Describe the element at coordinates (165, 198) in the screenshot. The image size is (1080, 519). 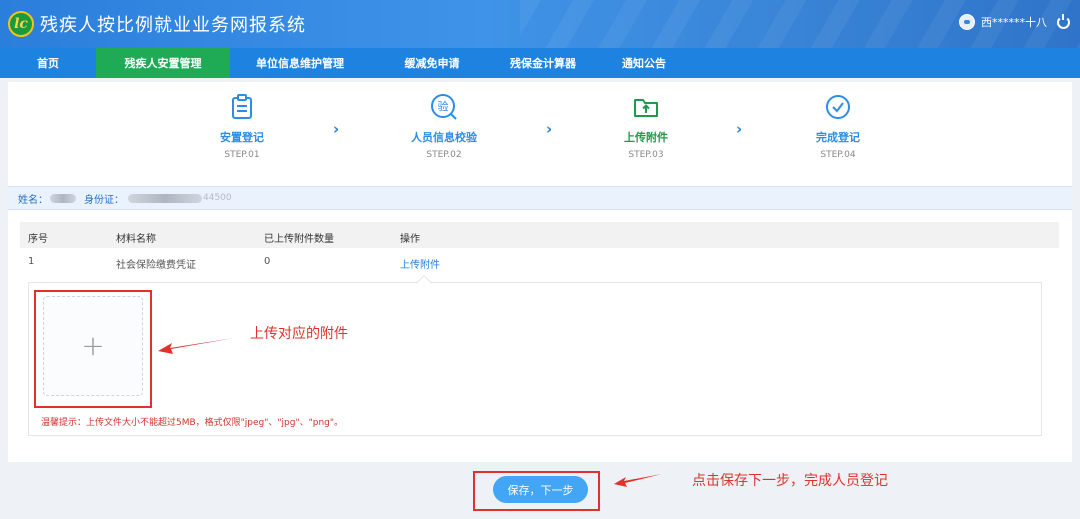
I see `id-value-redacted` at that location.